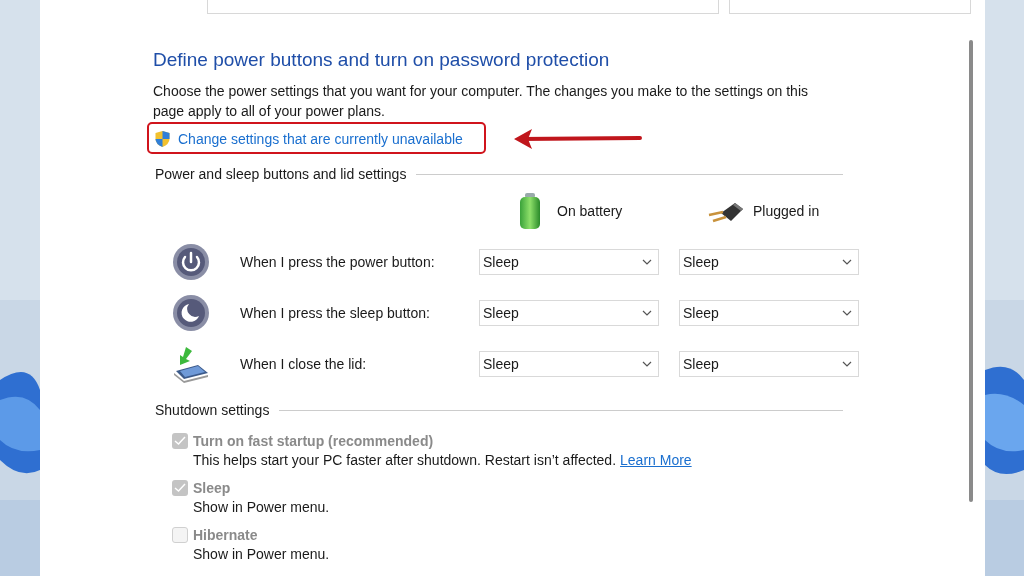 The image size is (1024, 576). I want to click on option-label: Sleep, so click(212, 488).